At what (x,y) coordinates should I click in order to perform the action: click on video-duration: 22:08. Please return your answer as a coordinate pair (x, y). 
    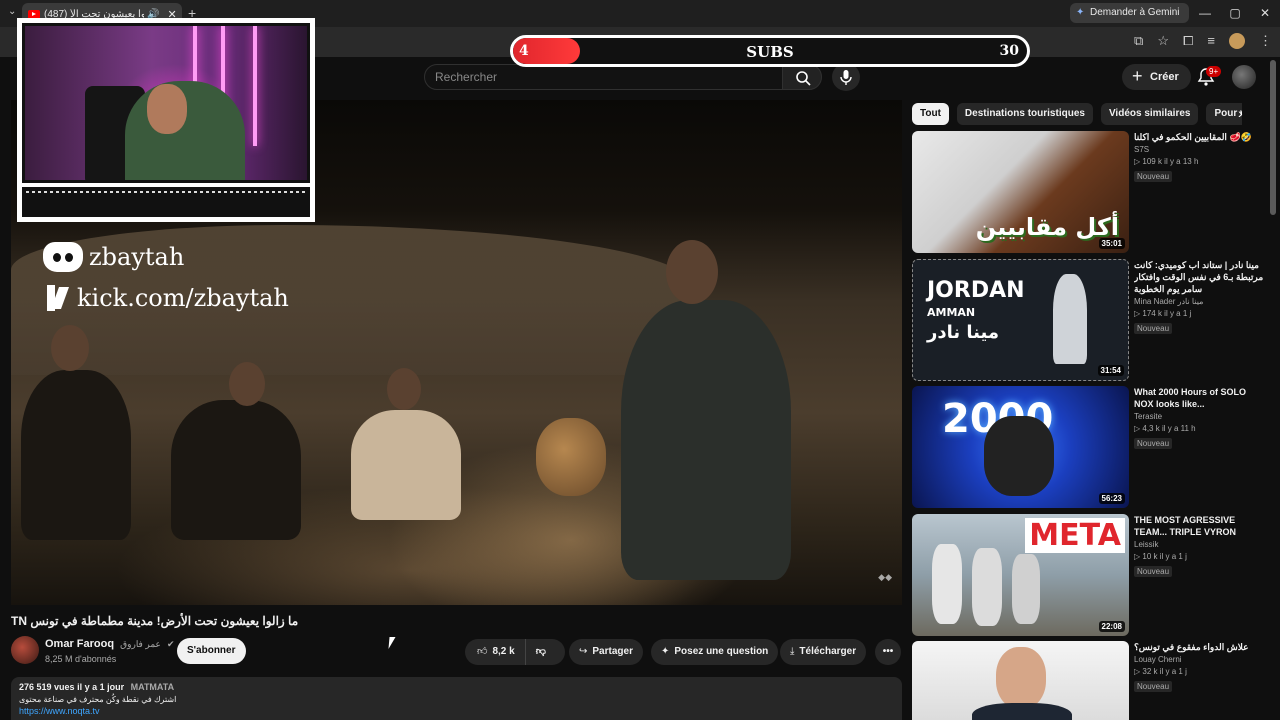
    Looking at the image, I should click on (1111, 626).